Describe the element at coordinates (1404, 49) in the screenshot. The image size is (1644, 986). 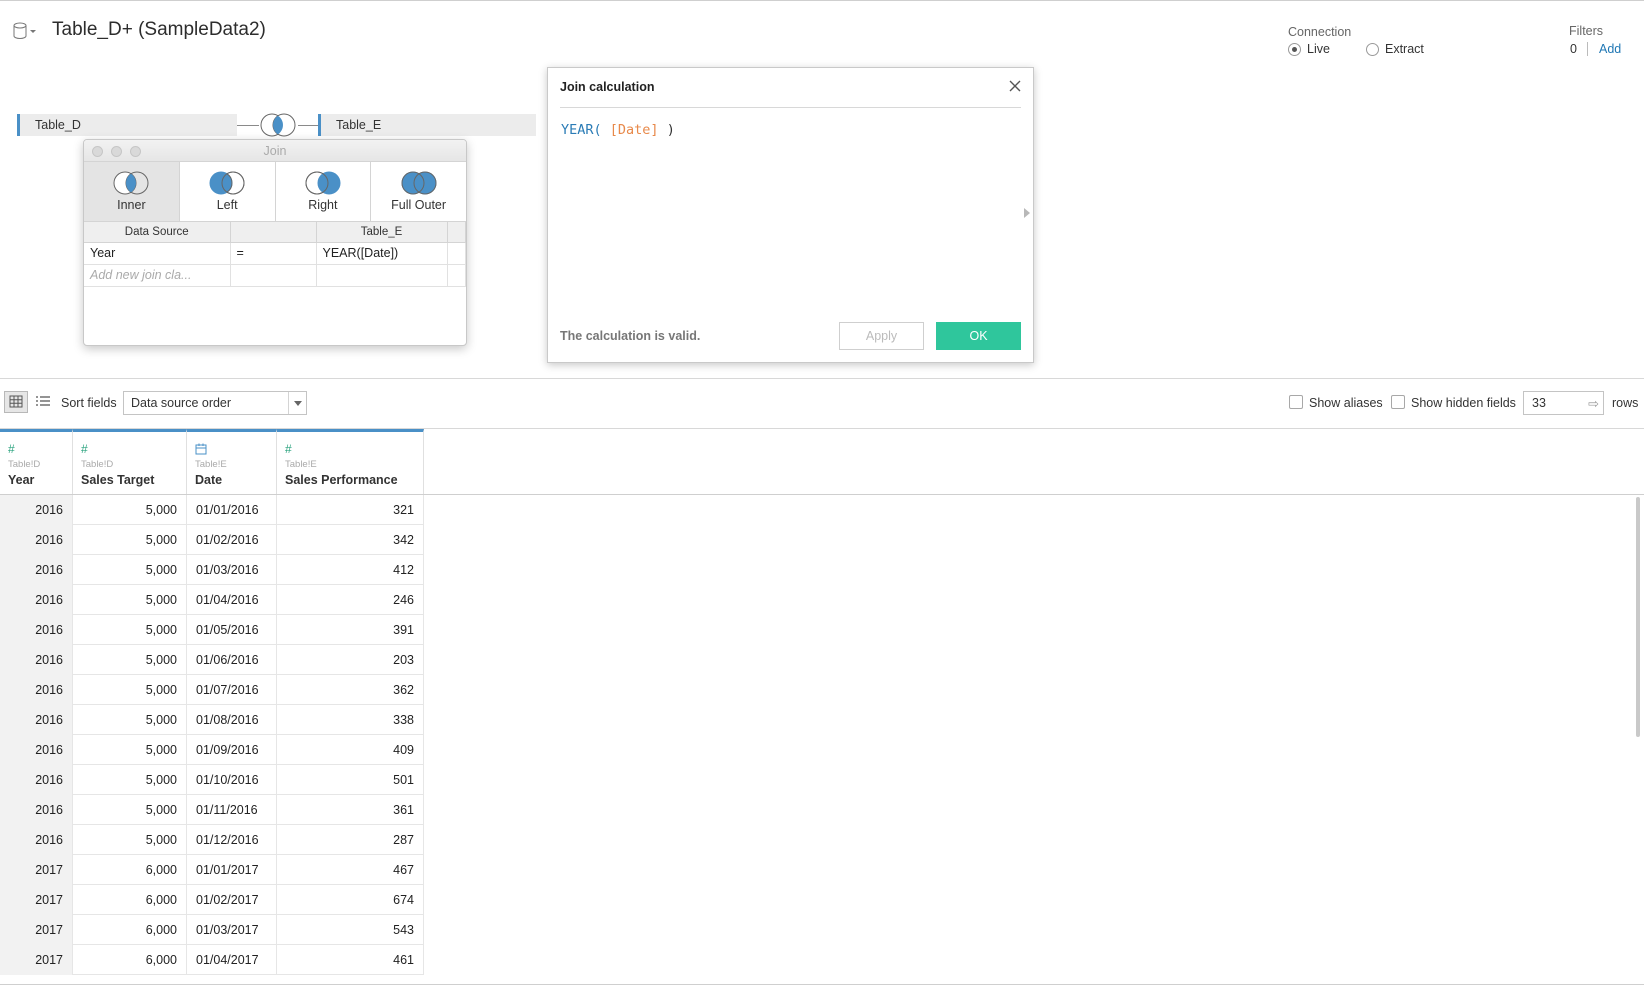
I see `extract-label: Extract` at that location.